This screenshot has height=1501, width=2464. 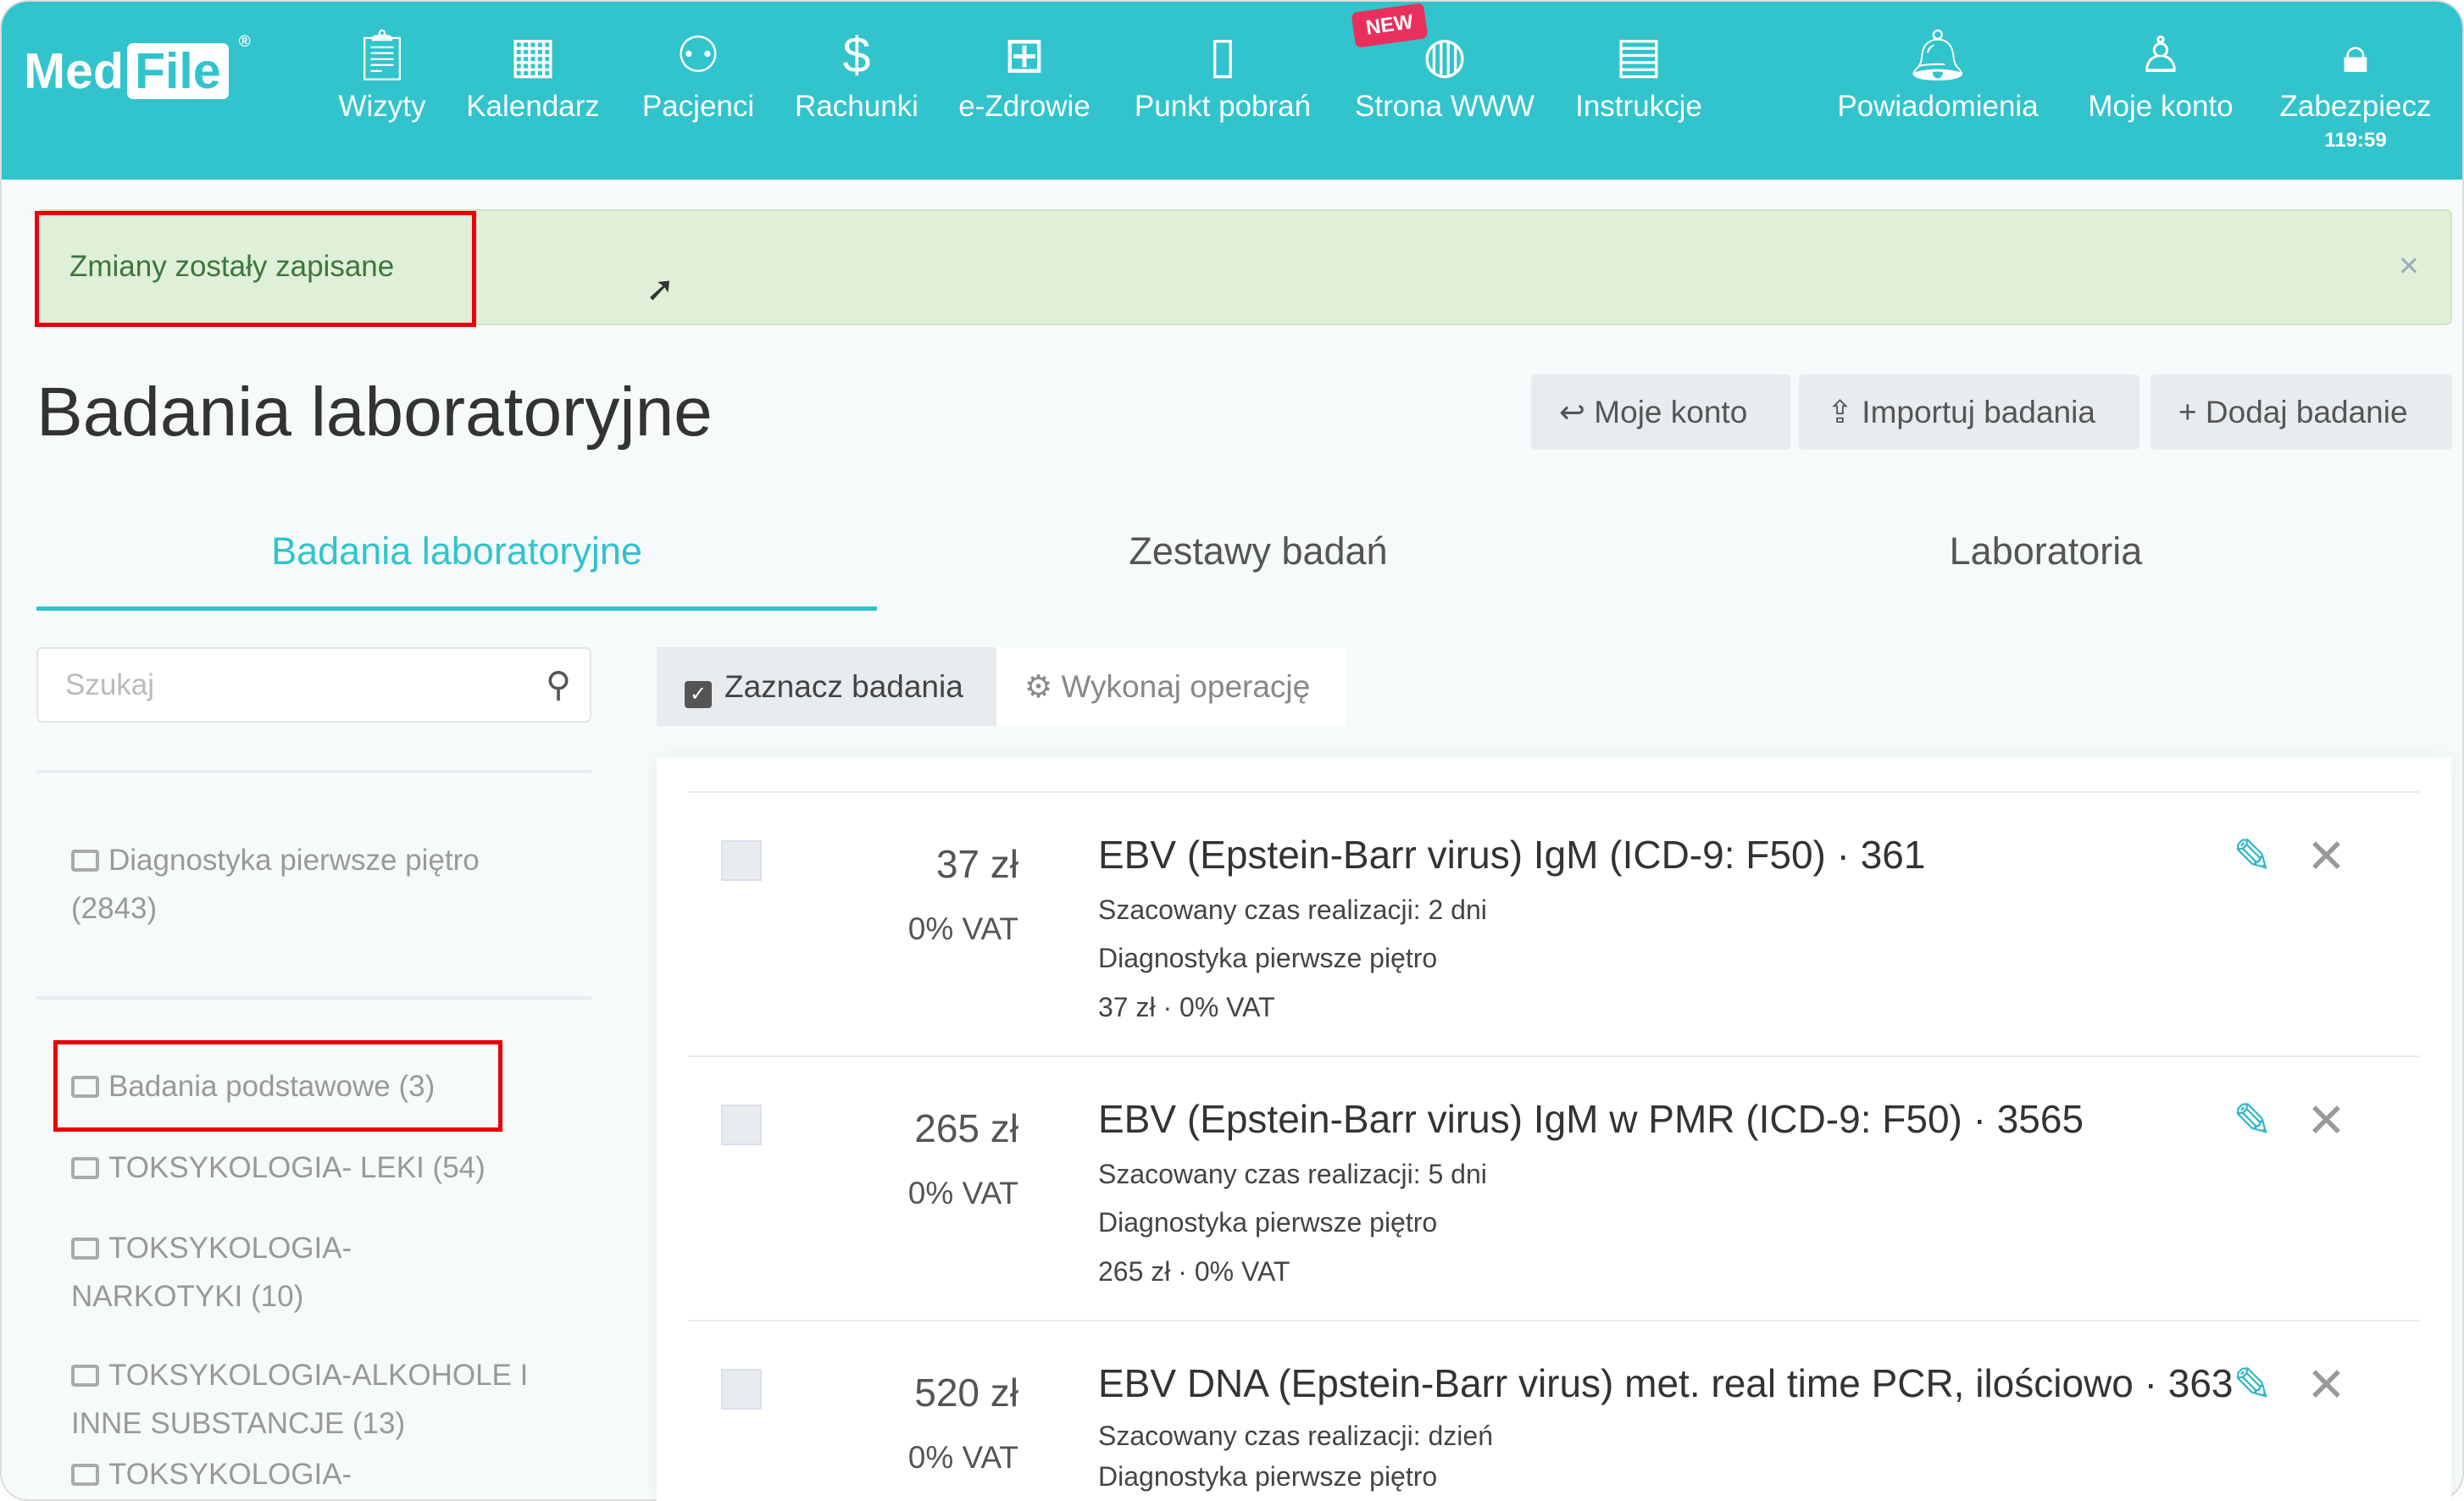 I want to click on add-test-button: + Dodaj badanie, so click(x=2301, y=412).